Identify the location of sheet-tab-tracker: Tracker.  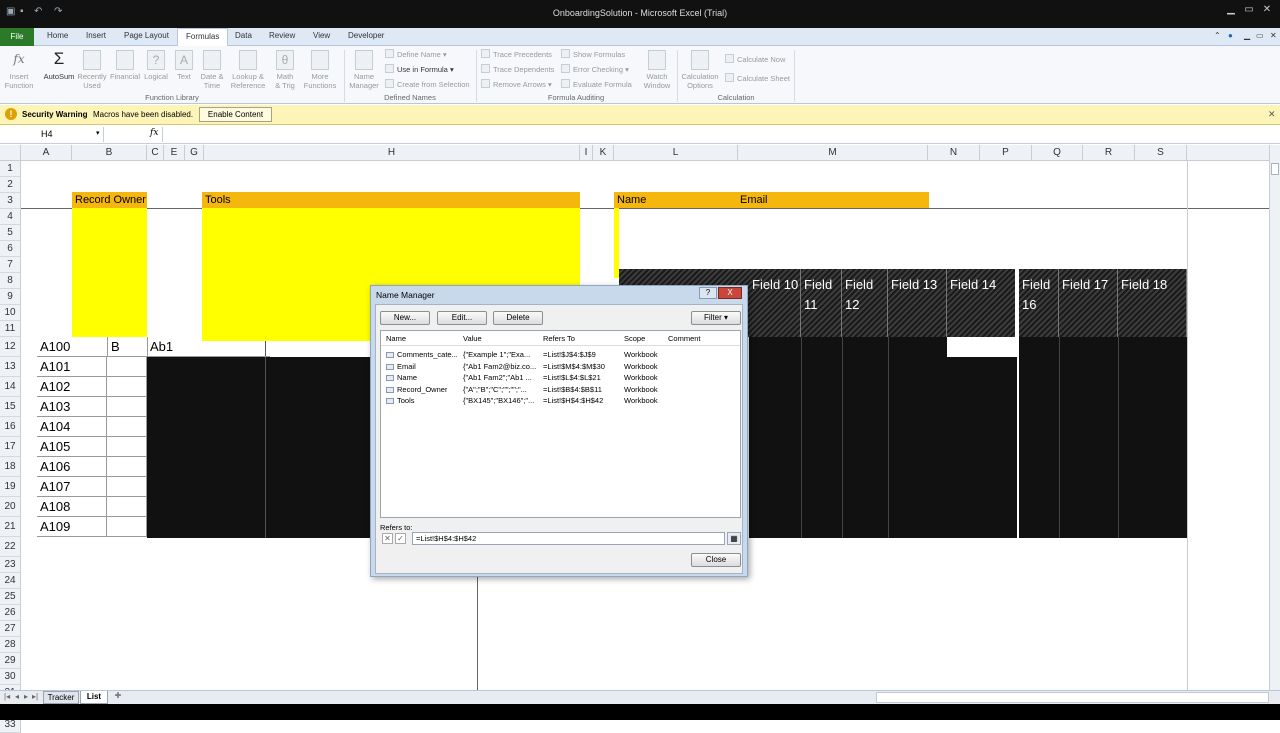
(61, 697).